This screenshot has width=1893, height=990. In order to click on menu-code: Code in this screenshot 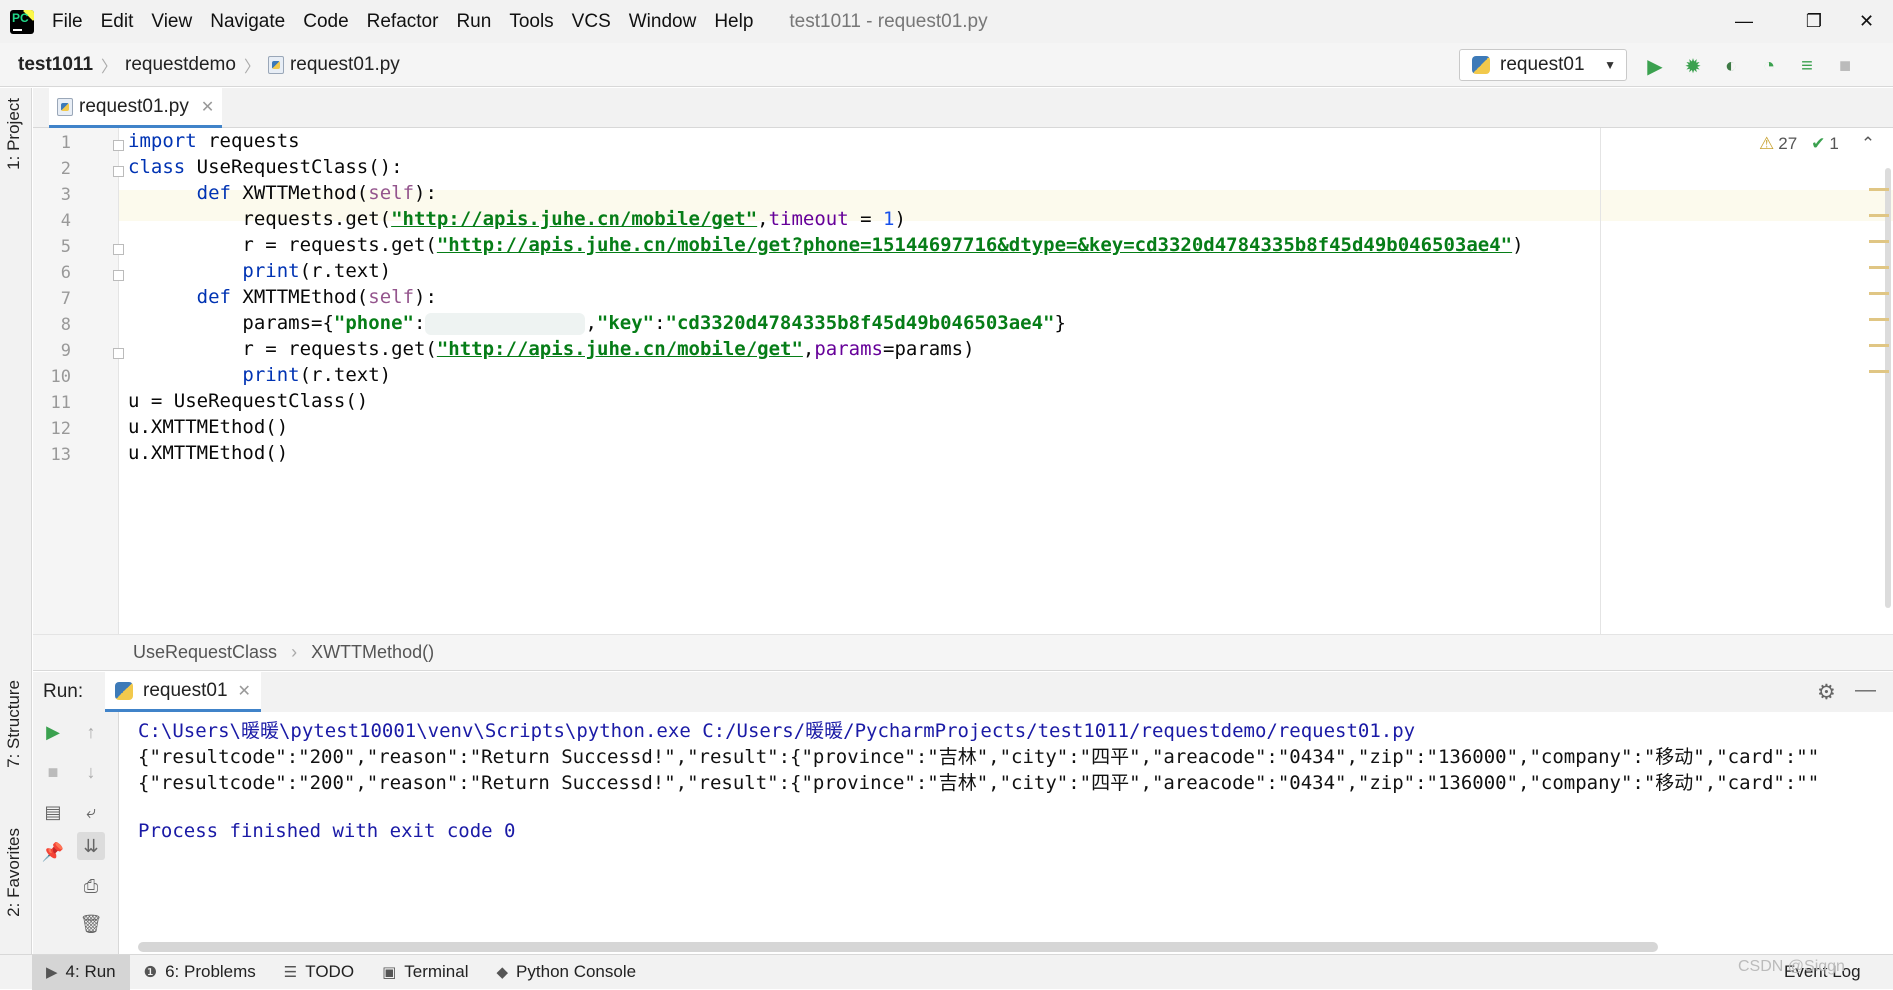, I will do `click(325, 22)`.